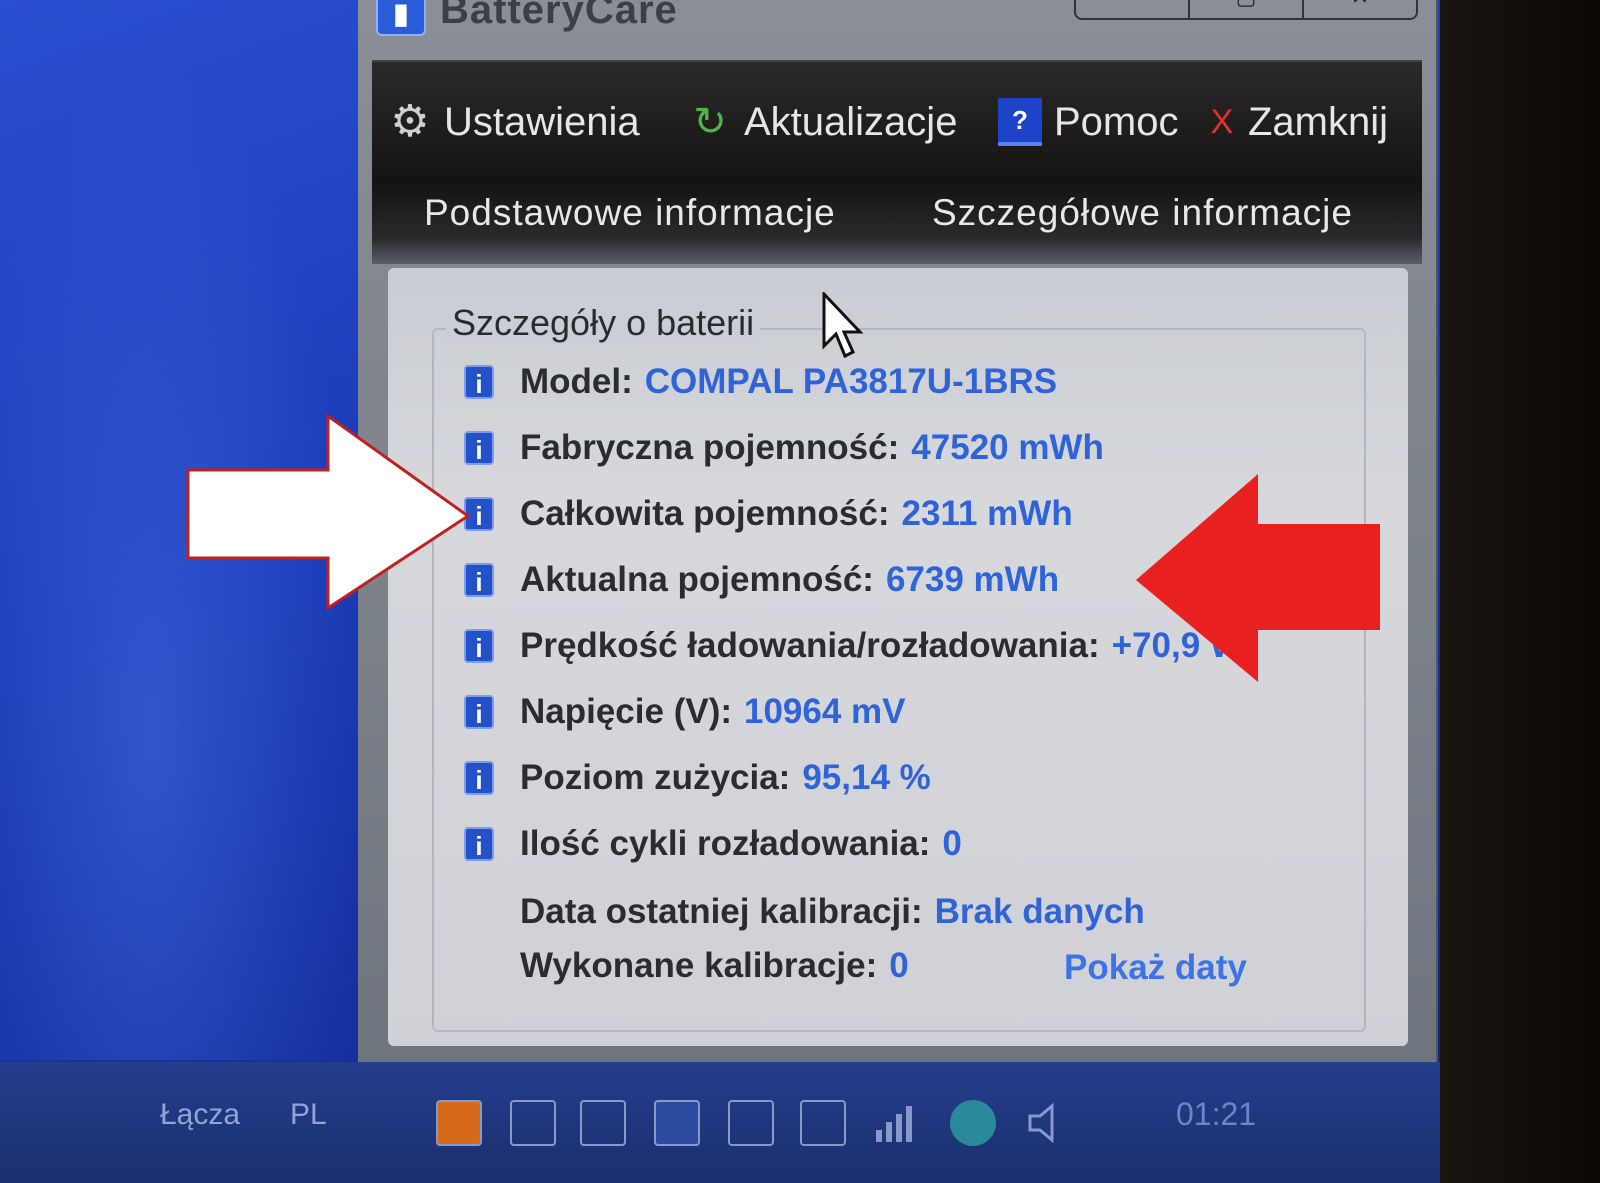 The width and height of the screenshot is (1600, 1183). Describe the element at coordinates (721, 911) in the screenshot. I see `calibration-date-label: Data ostatniej kalibracji:` at that location.